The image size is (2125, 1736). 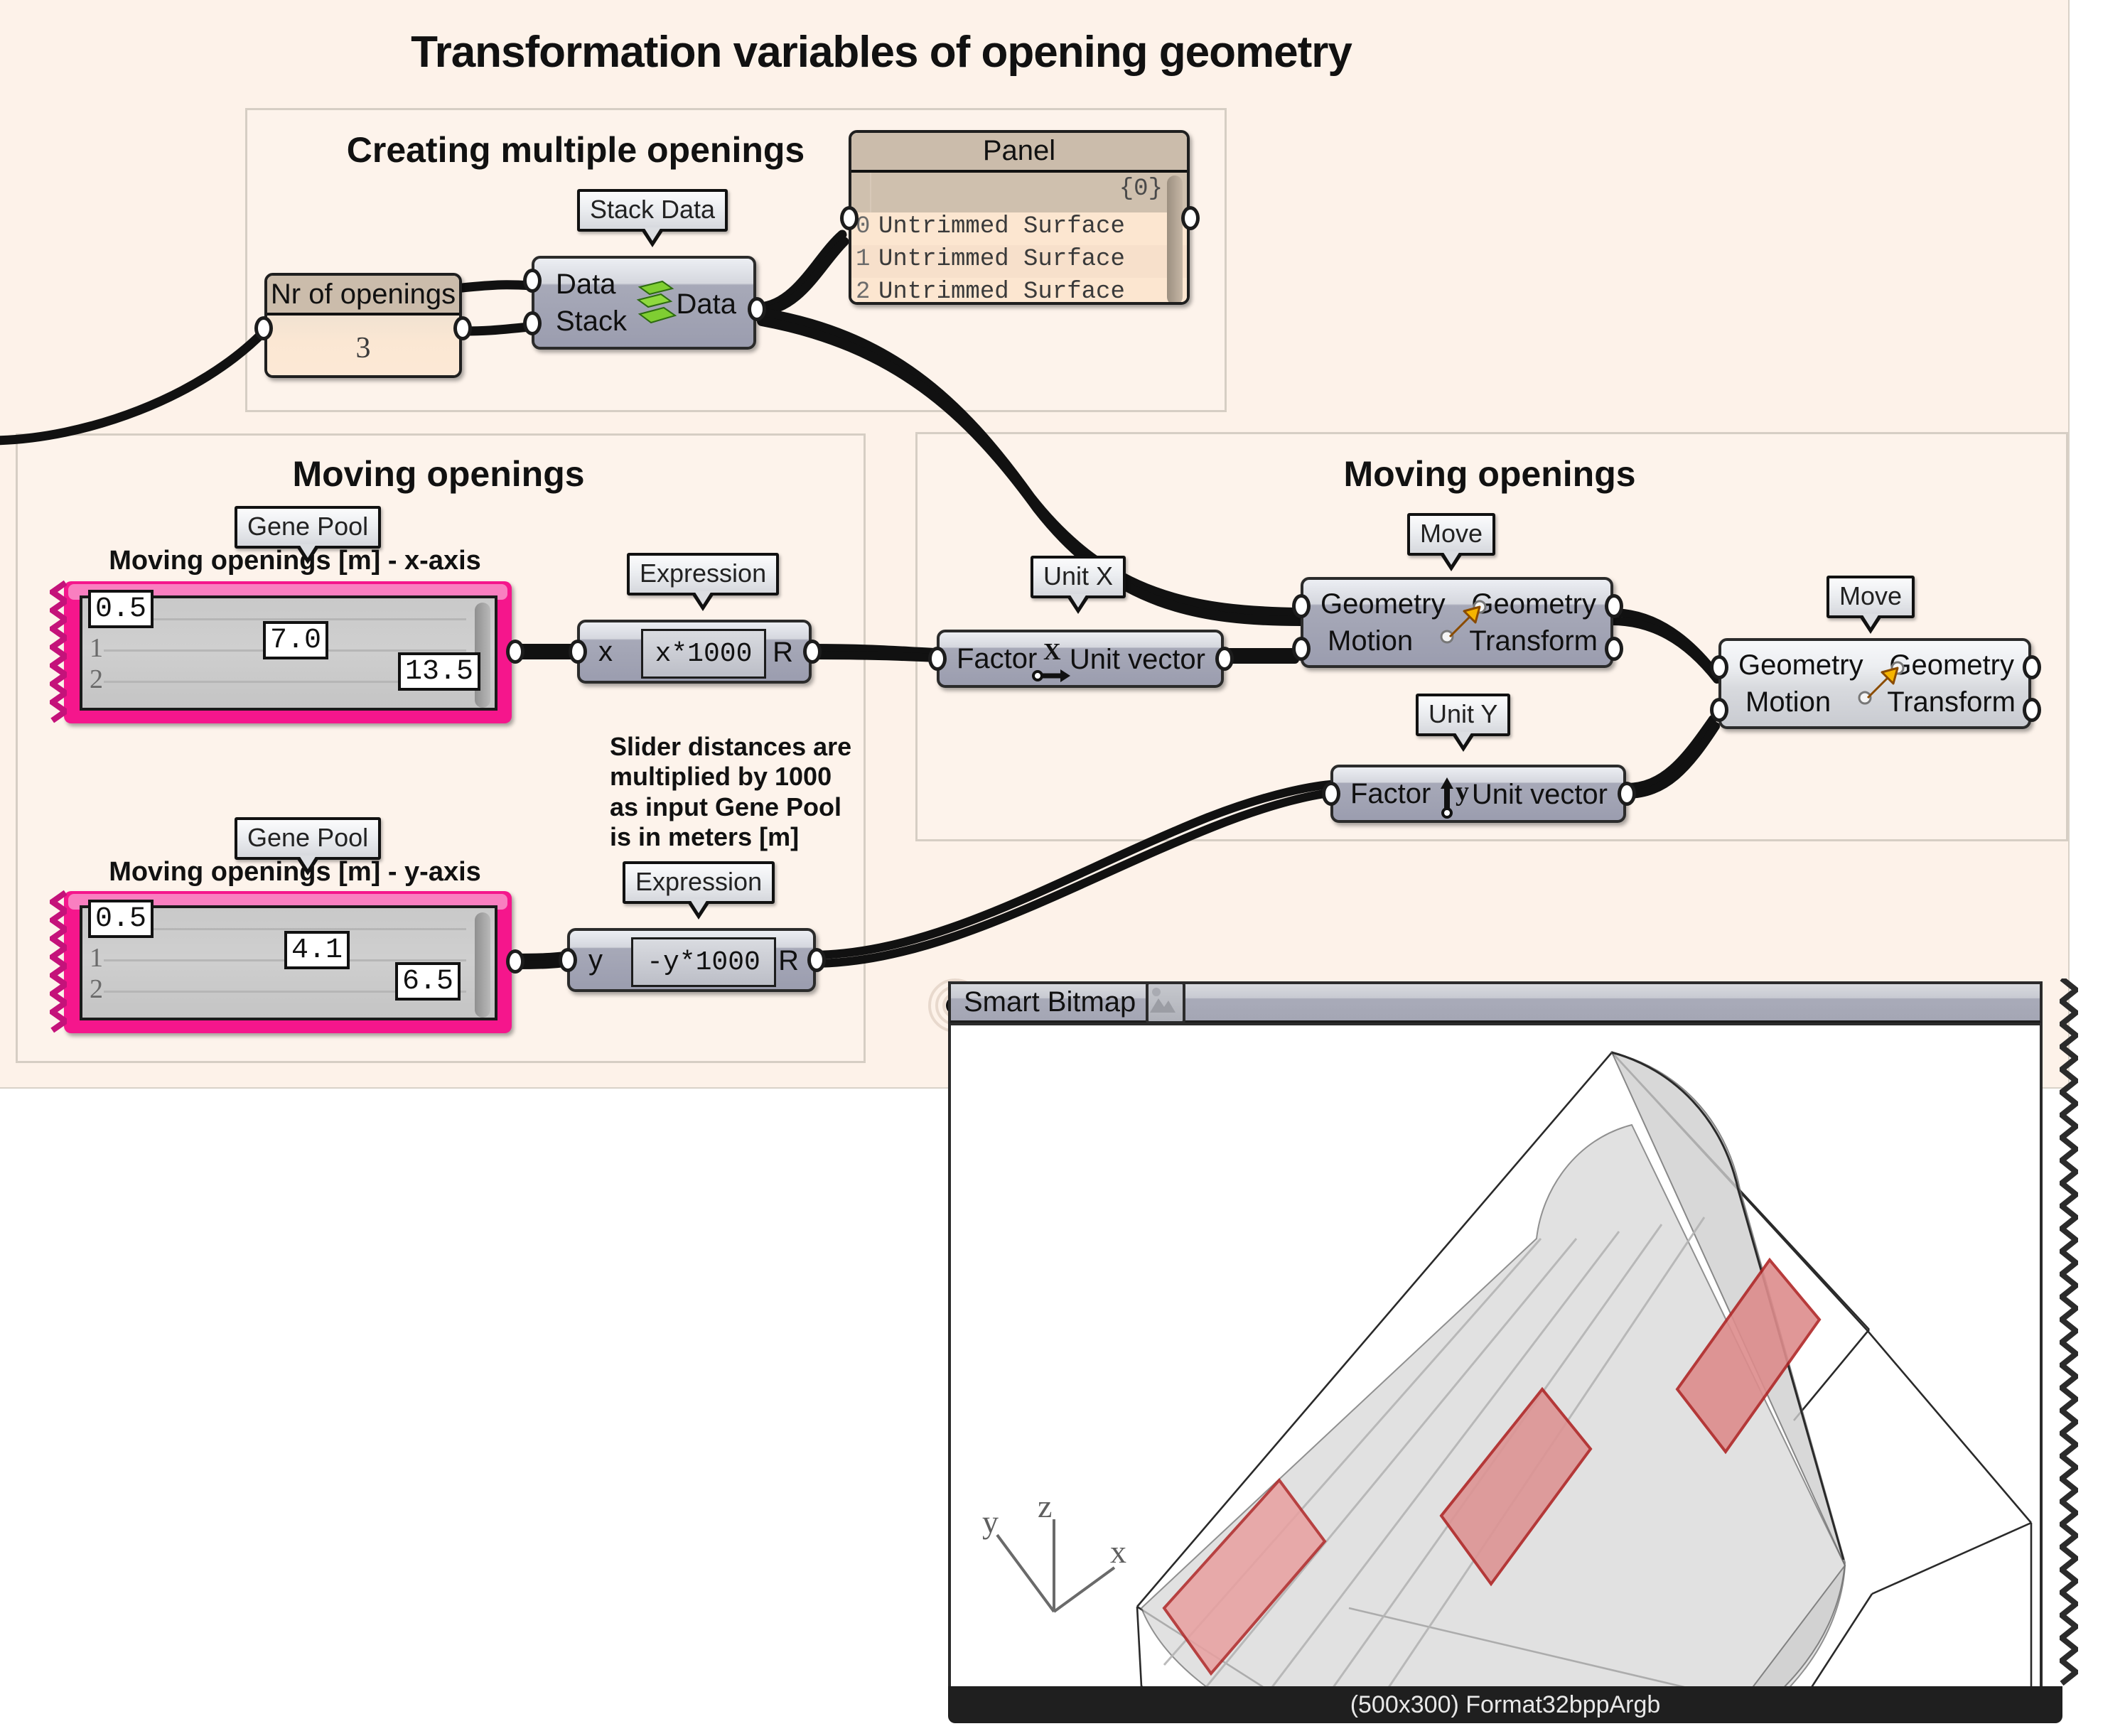 I want to click on expression-y-input-label: y, so click(x=595, y=960).